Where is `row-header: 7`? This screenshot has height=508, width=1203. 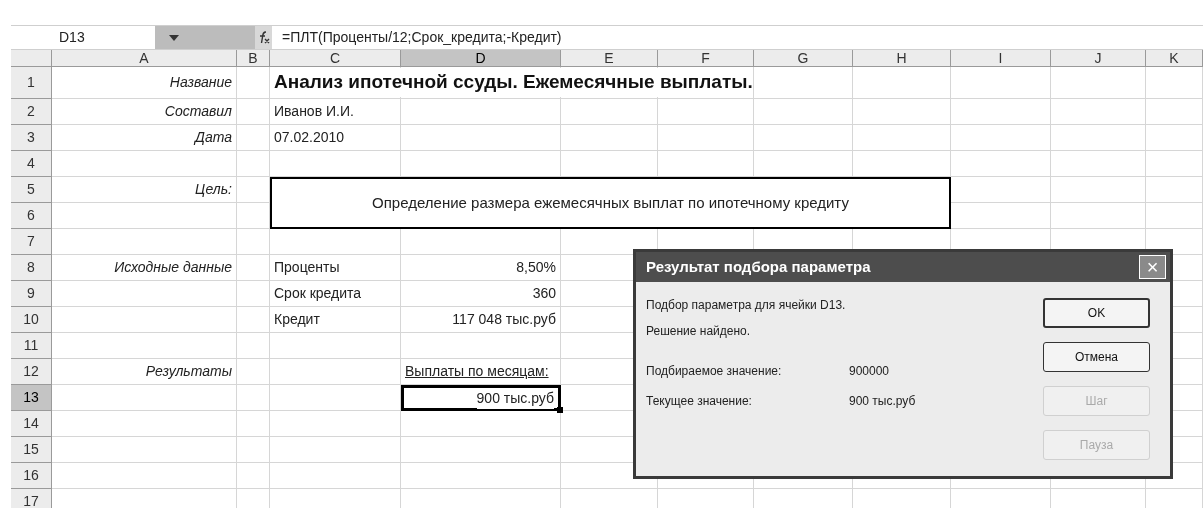 row-header: 7 is located at coordinates (31, 242).